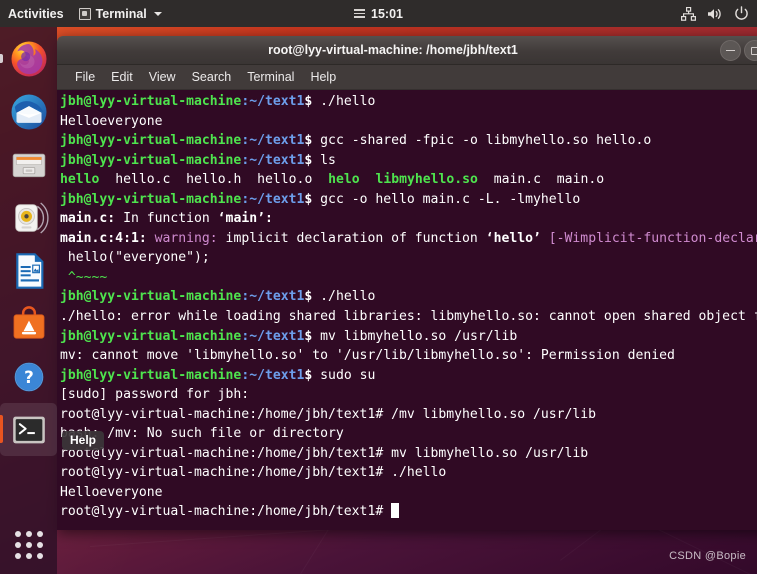 Image resolution: width=757 pixels, height=574 pixels. I want to click on terminal-line: main.c: In function ‘main’:, so click(166, 219).